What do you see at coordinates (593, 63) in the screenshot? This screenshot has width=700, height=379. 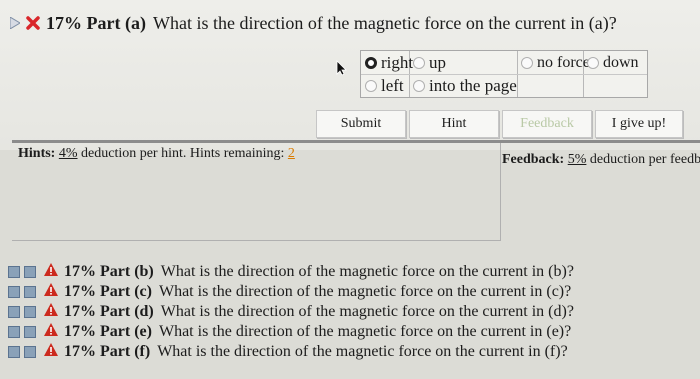 I see `radio-down` at bounding box center [593, 63].